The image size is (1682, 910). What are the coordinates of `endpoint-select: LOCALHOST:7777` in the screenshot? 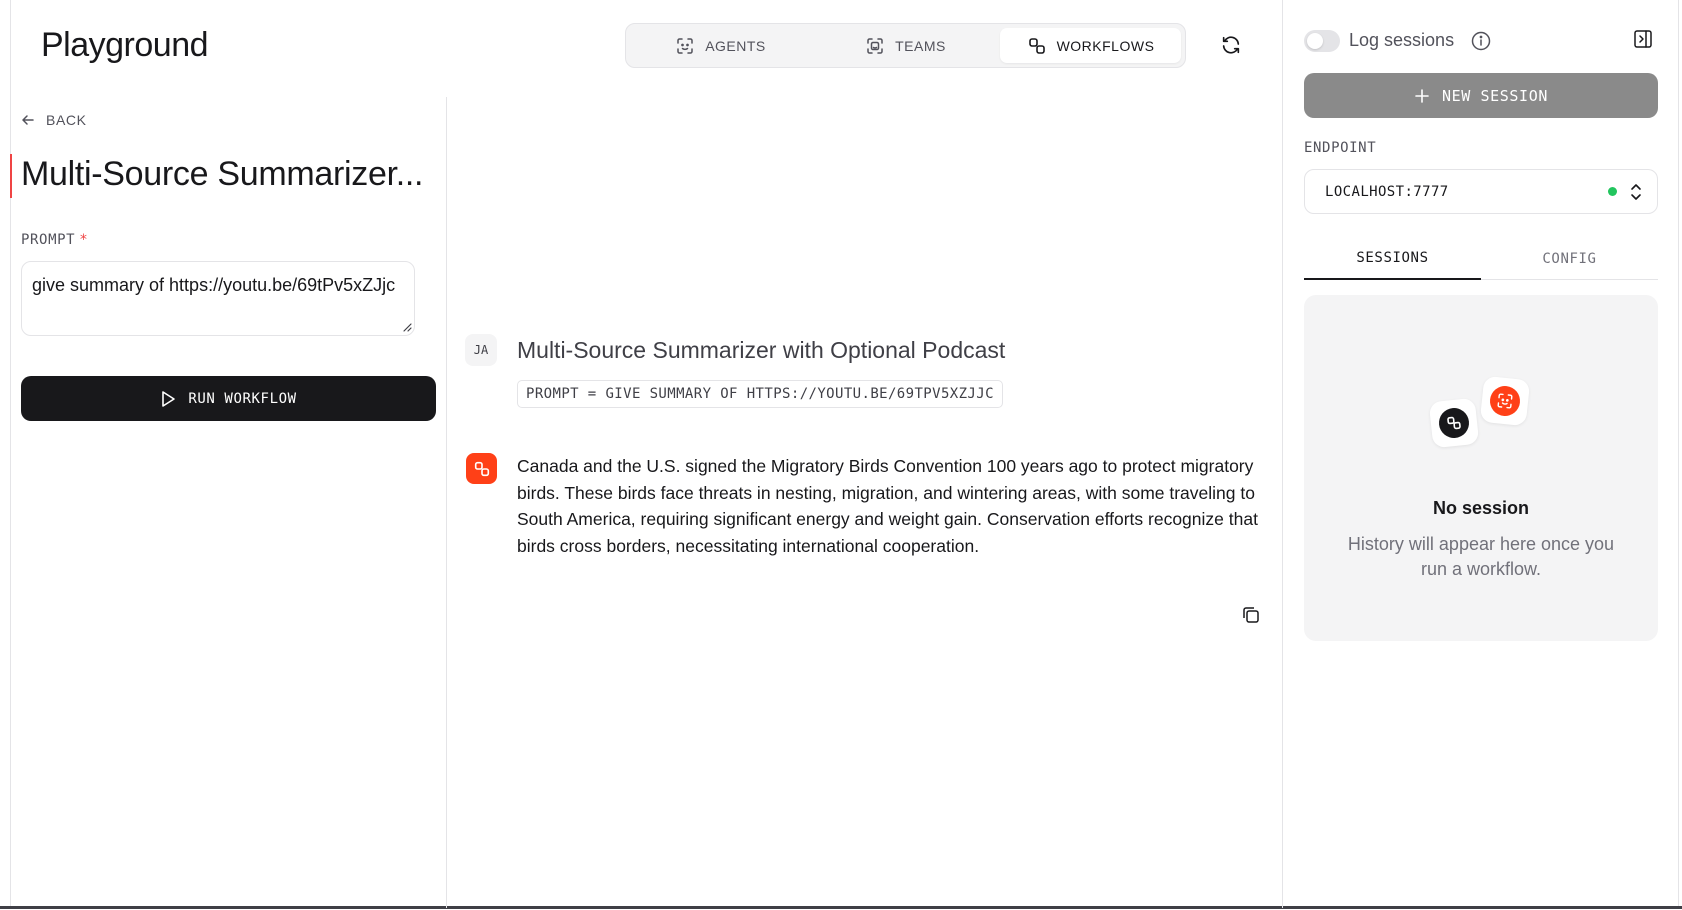 It's located at (1481, 191).